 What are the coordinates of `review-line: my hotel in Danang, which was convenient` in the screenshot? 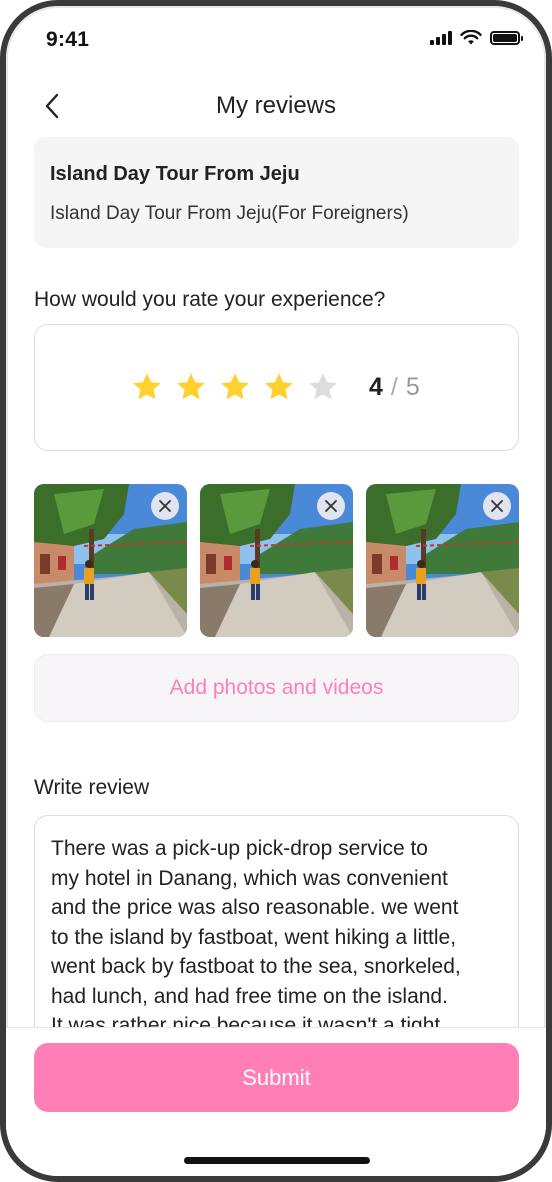 It's located at (249, 878).